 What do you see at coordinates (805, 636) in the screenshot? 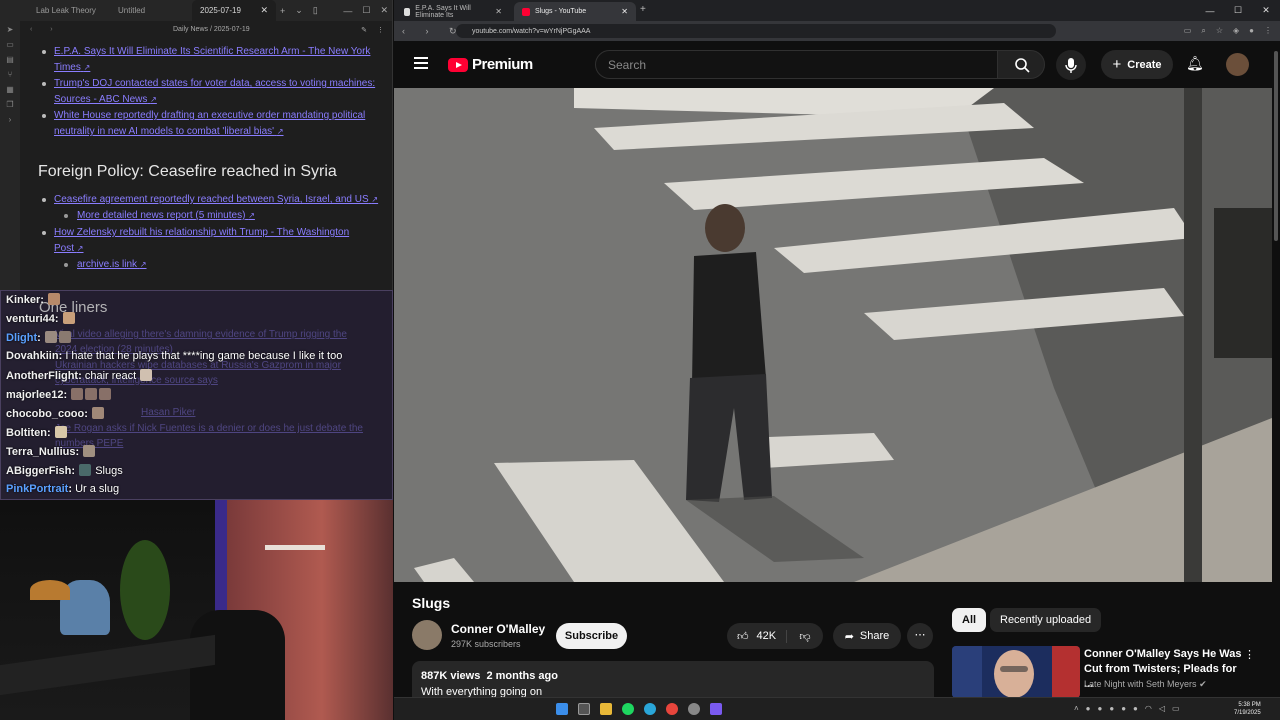
I see `dislike-button: 👎︎` at bounding box center [805, 636].